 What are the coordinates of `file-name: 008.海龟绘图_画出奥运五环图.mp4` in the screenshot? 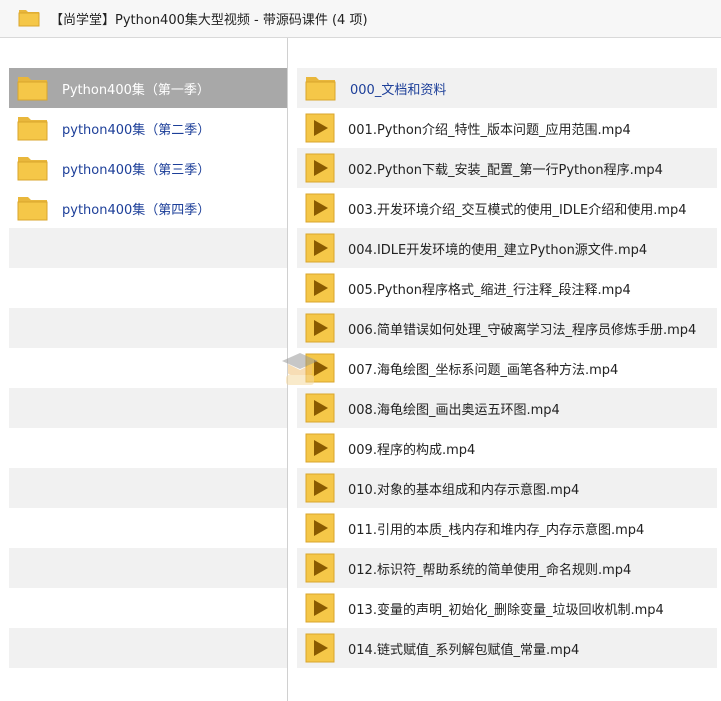 It's located at (454, 410).